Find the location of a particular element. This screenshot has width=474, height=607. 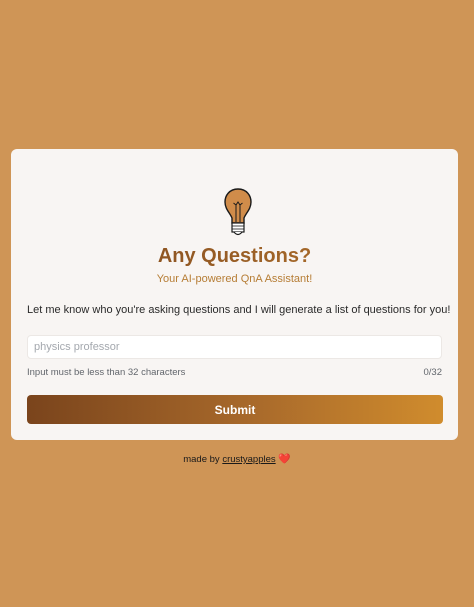

footer: made by crustyapples ❤️ is located at coordinates (237, 459).